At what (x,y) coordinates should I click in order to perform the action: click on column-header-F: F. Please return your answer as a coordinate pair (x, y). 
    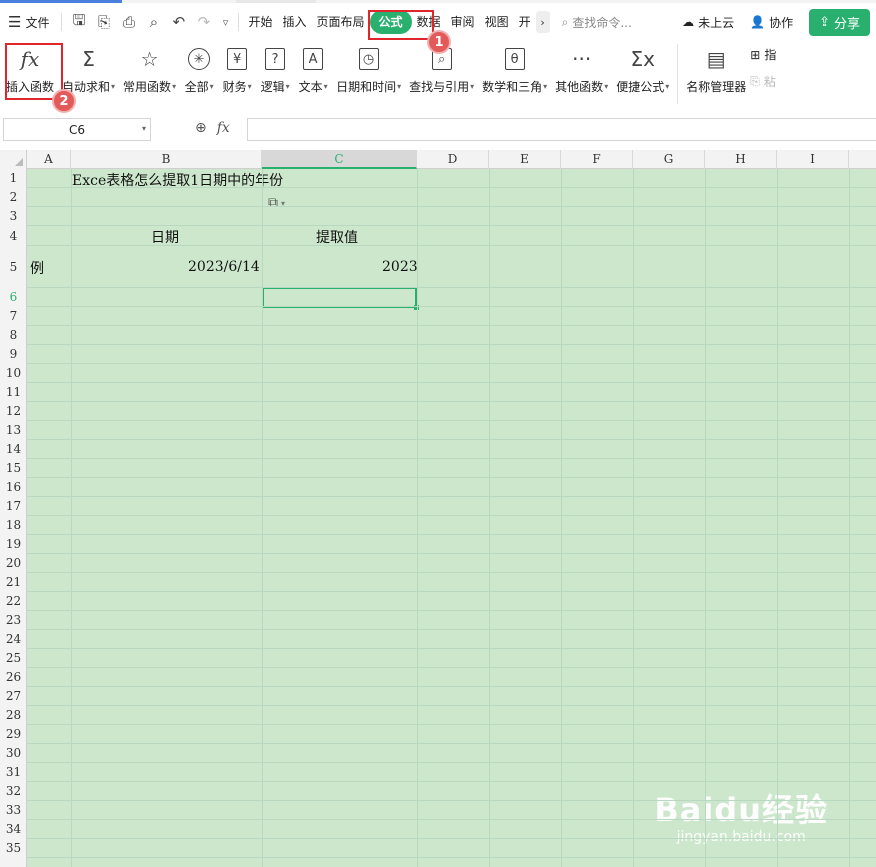
    Looking at the image, I should click on (597, 159).